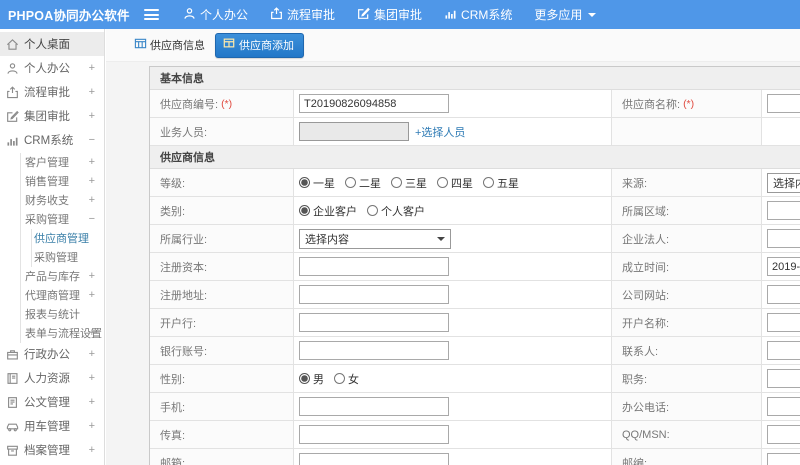 The width and height of the screenshot is (800, 465). I want to click on radio-option: 四星, so click(455, 183).